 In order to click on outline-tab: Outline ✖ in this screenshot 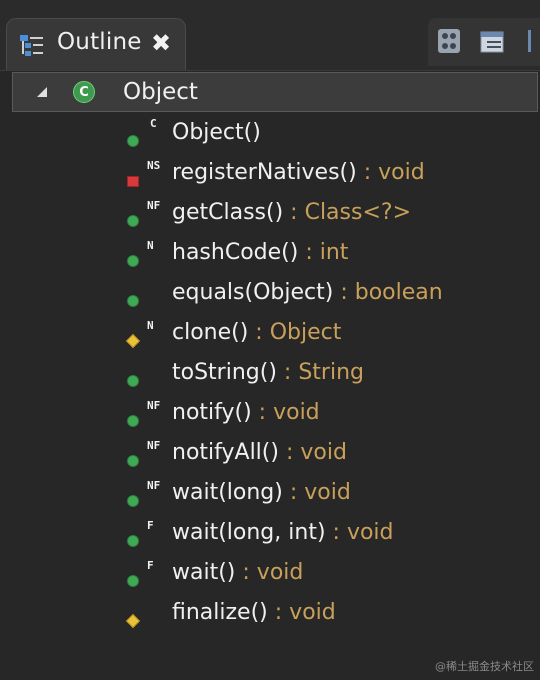, I will do `click(96, 44)`.